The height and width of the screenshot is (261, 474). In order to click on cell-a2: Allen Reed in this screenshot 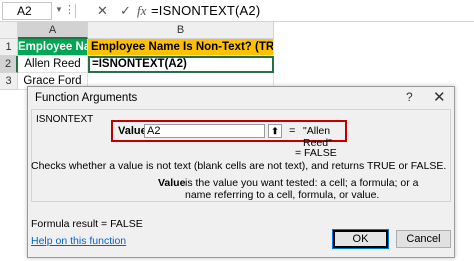, I will do `click(53, 64)`.